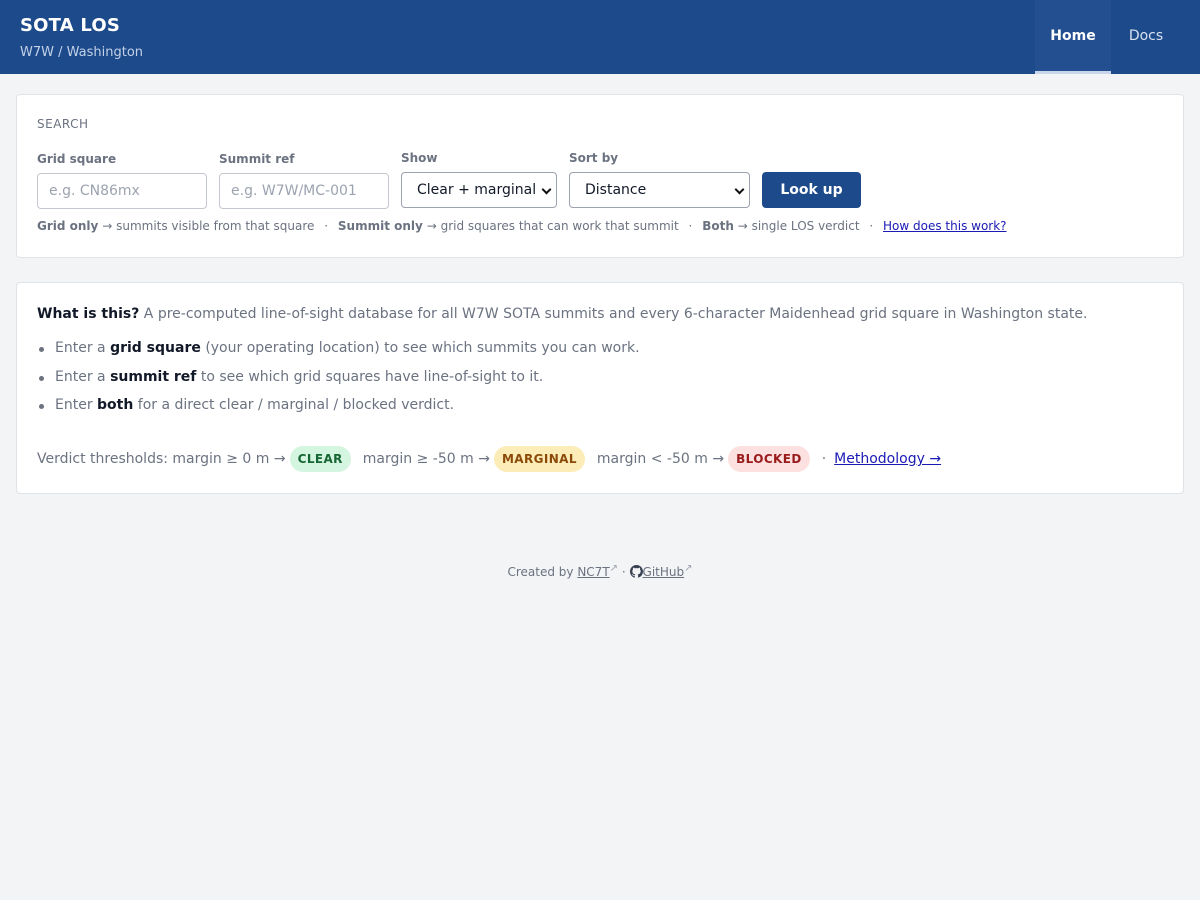 The width and height of the screenshot is (1200, 900). I want to click on bullet-emphasis: grid square, so click(155, 348).